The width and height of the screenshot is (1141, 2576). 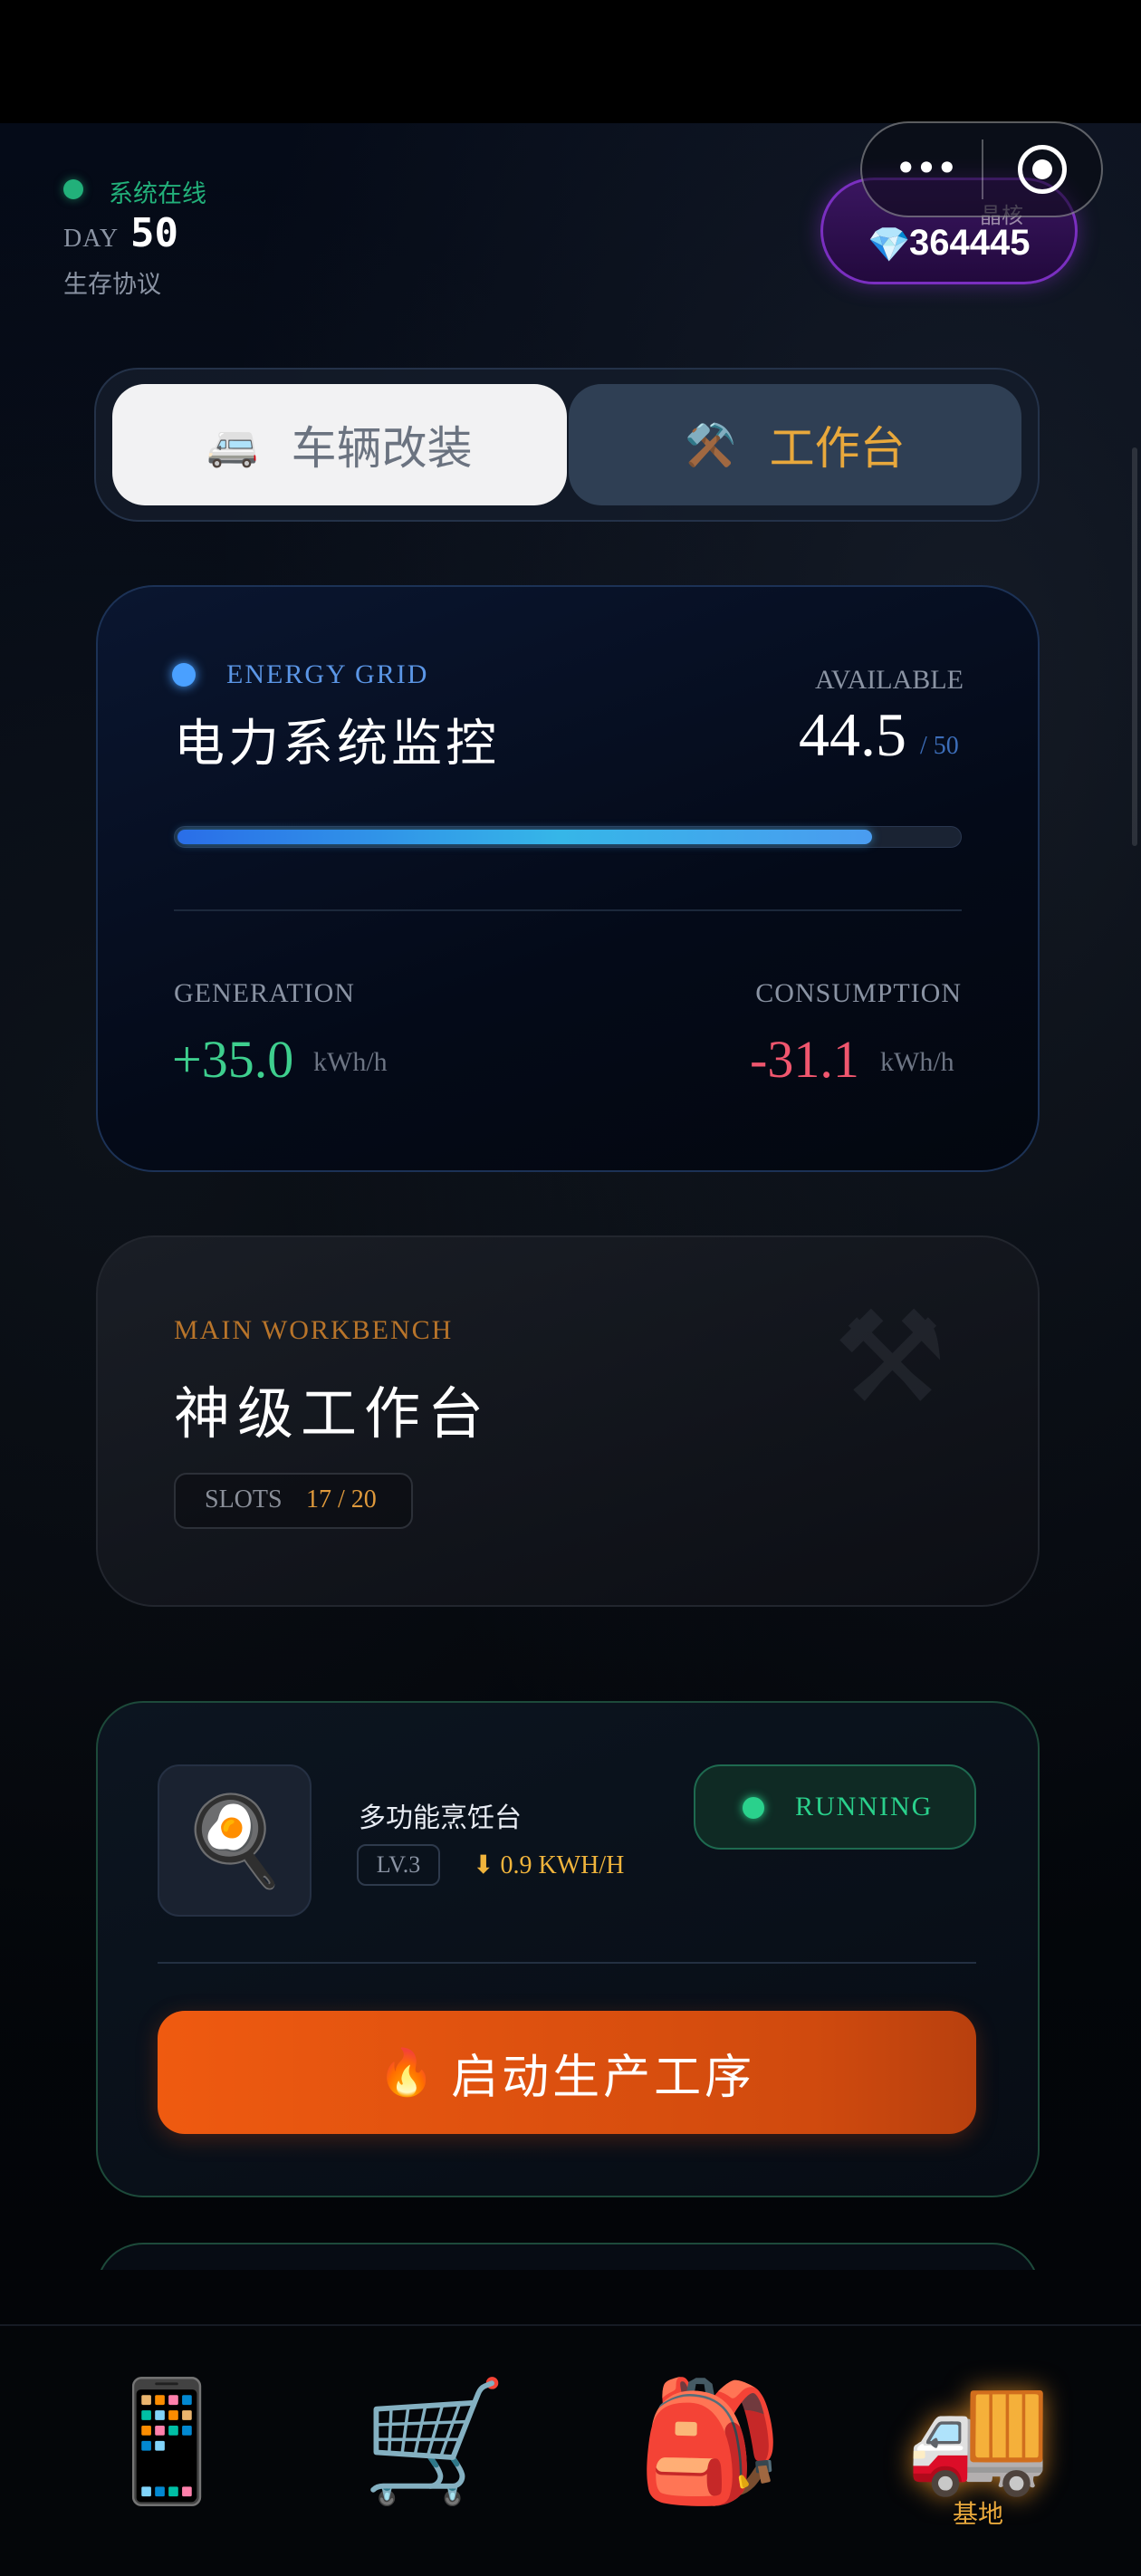 I want to click on fire-icon: 🔥, so click(x=407, y=2072).